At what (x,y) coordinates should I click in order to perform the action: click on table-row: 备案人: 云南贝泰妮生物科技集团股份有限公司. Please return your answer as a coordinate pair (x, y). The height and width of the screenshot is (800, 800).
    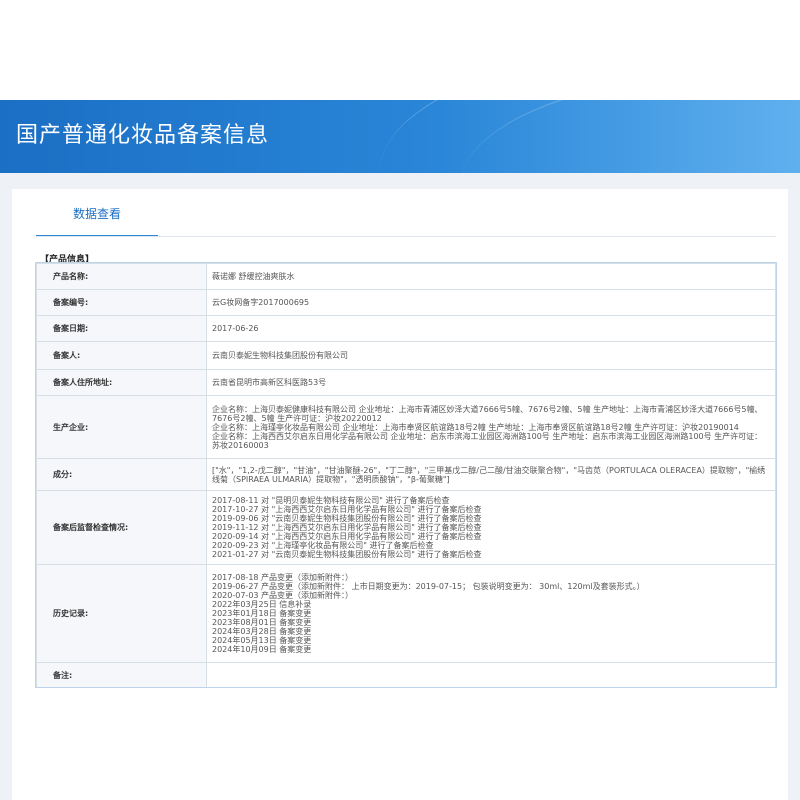
    Looking at the image, I should click on (406, 355).